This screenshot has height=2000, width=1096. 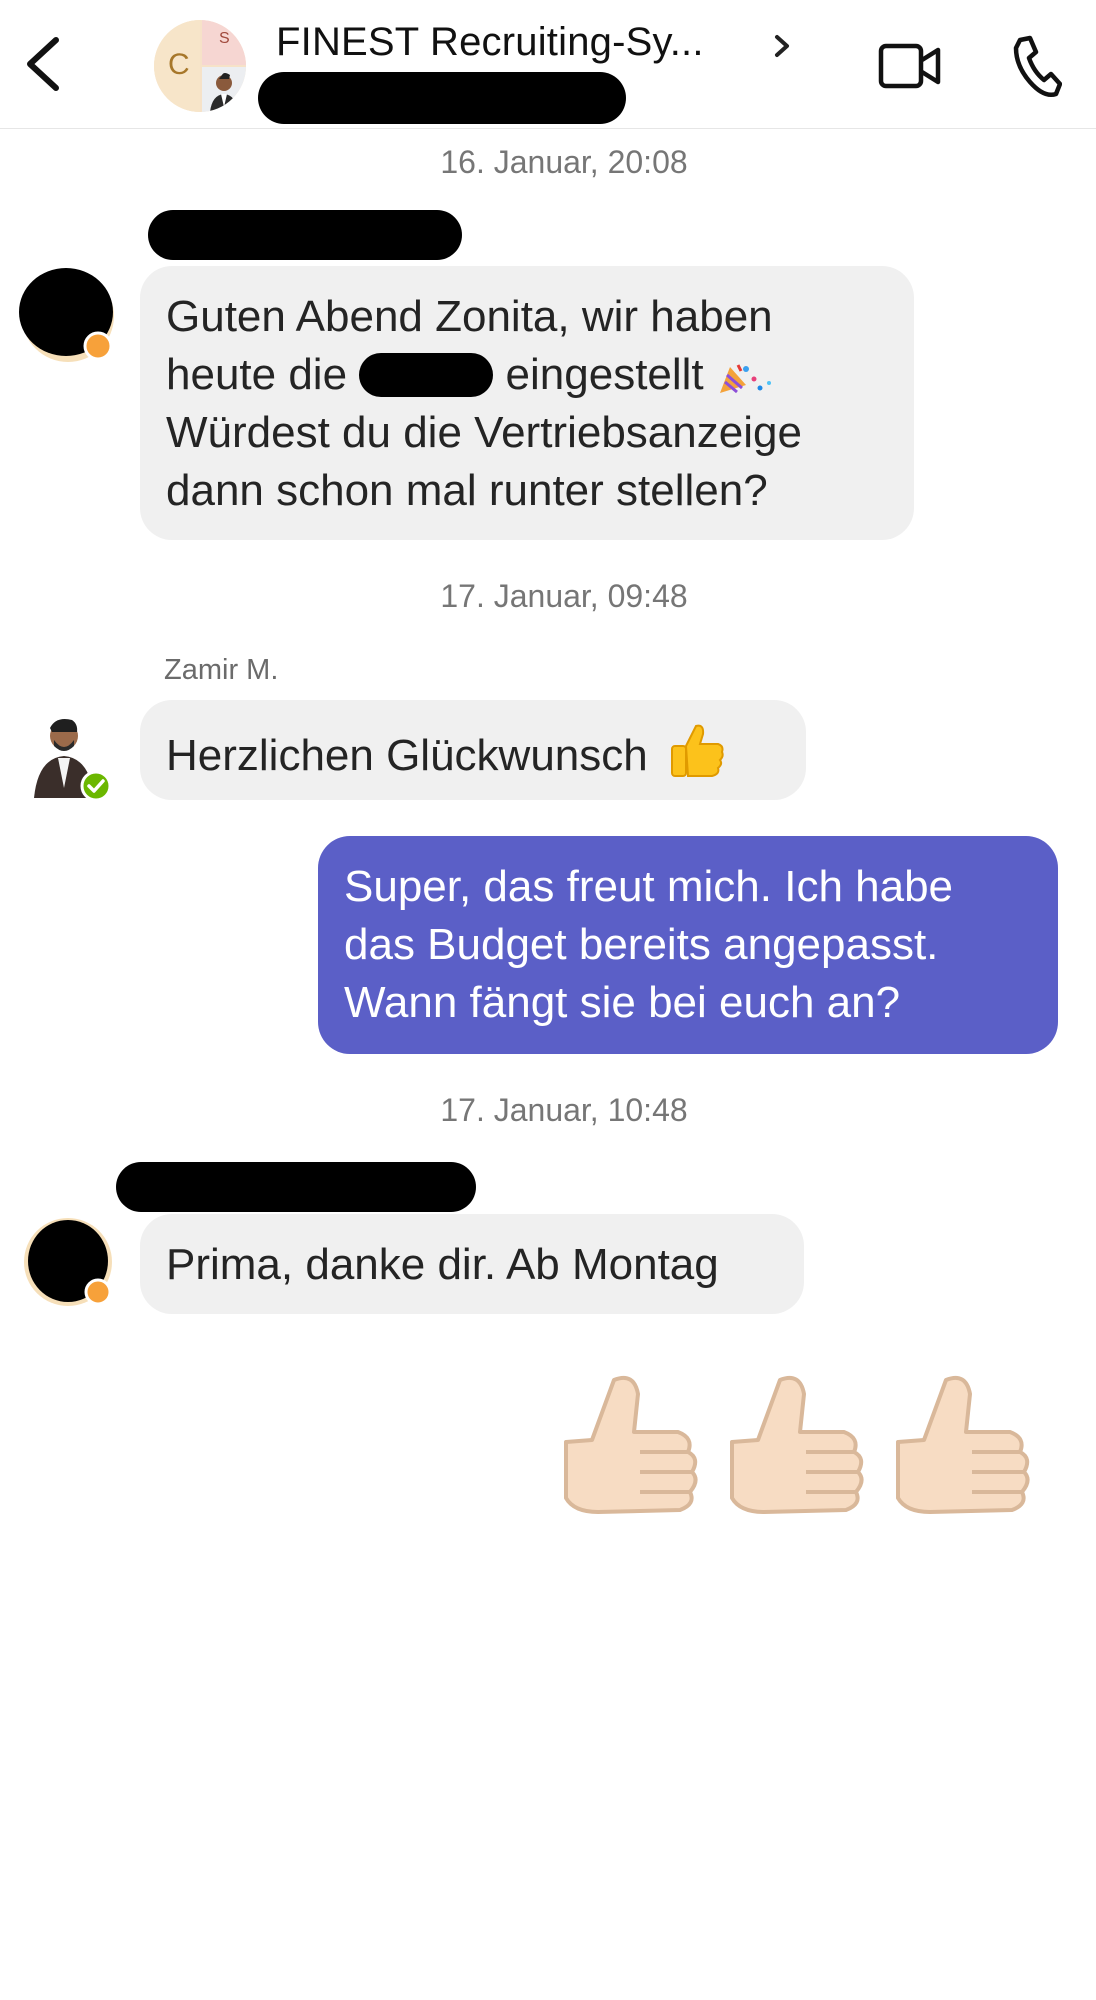 What do you see at coordinates (467, 490) in the screenshot?
I see `message-text: dann schon mal runter stellen?` at bounding box center [467, 490].